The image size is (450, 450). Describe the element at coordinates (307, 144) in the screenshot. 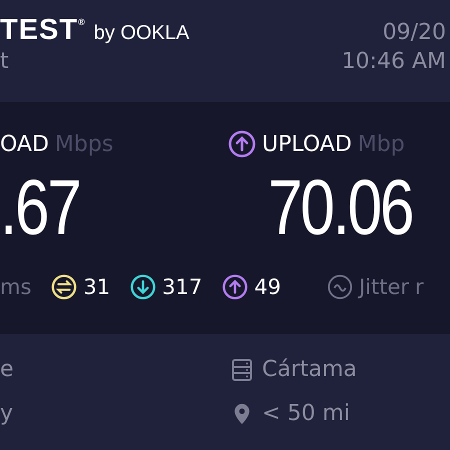

I see `result-label: UPLOAD` at that location.